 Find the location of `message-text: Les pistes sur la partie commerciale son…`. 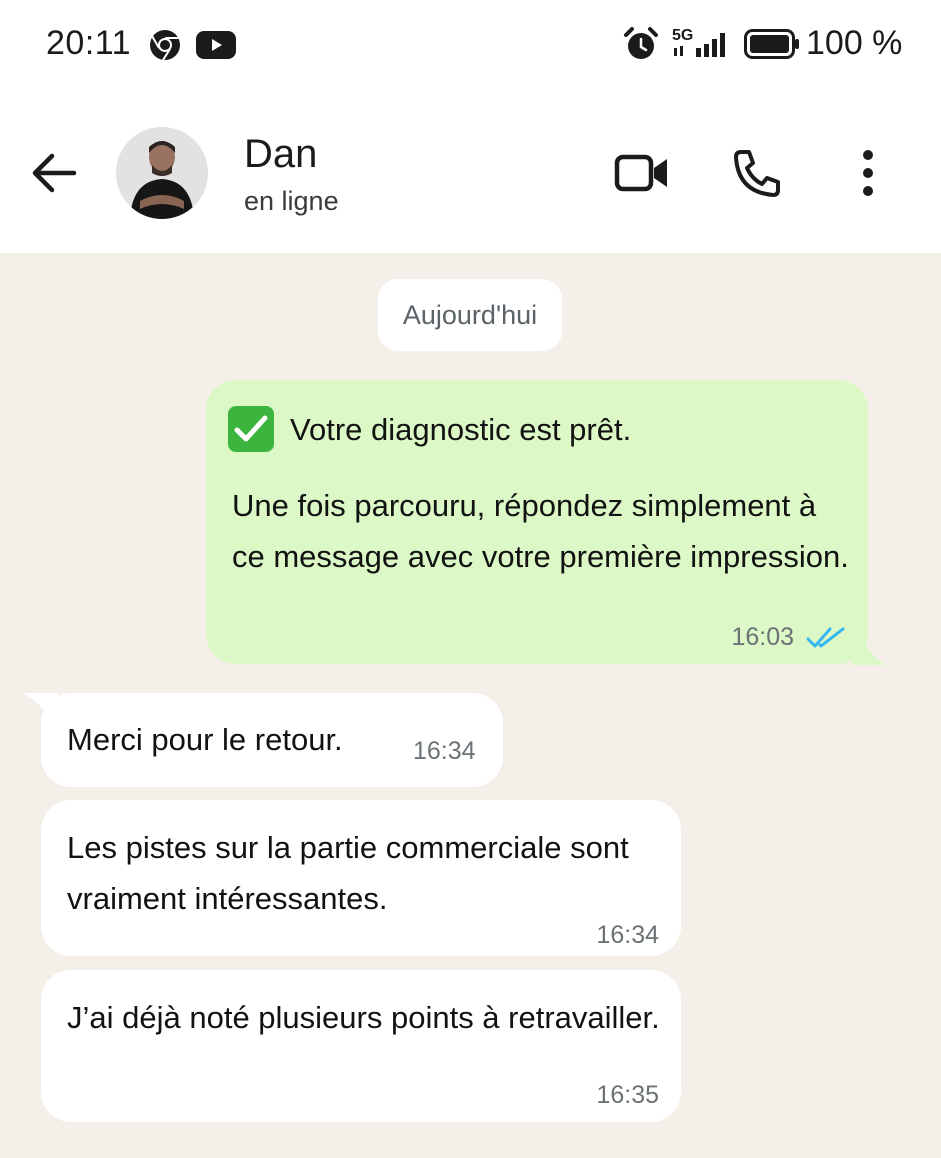

message-text: Les pistes sur la partie commerciale son… is located at coordinates (348, 873).